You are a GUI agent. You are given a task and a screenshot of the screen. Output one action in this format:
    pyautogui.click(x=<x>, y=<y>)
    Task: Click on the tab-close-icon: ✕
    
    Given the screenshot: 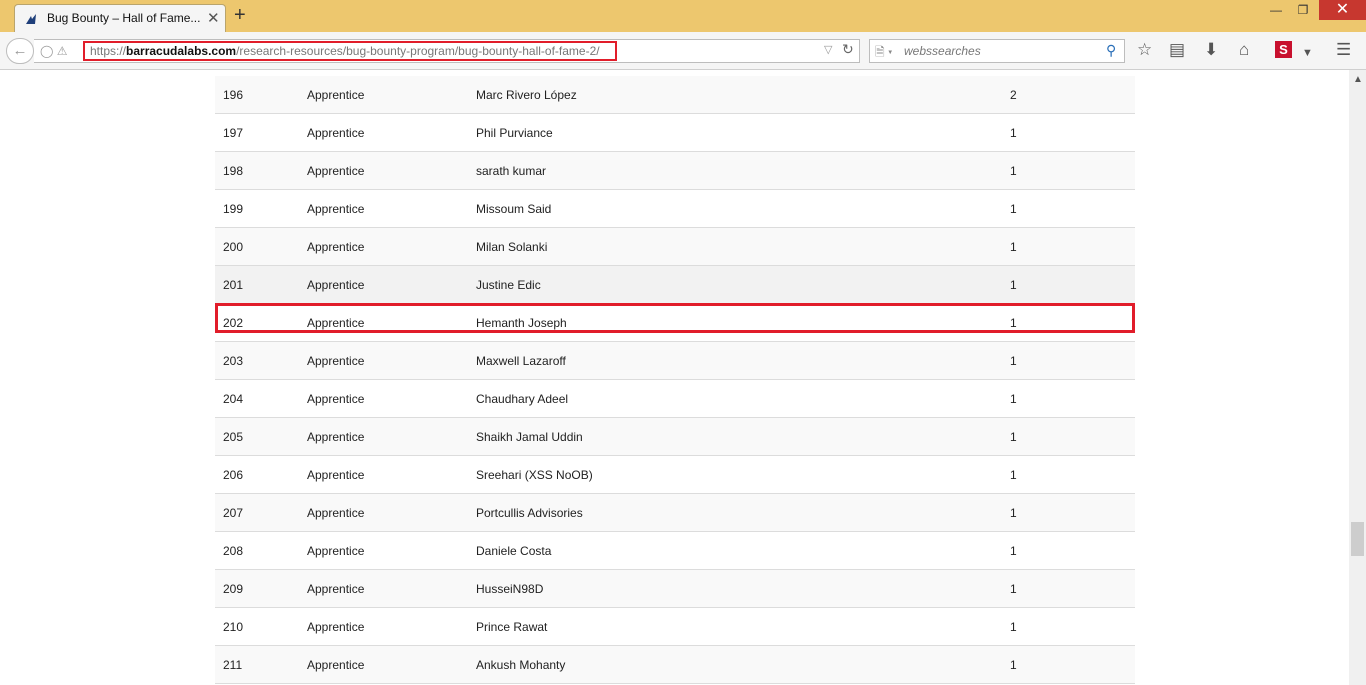 What is the action you would take?
    pyautogui.click(x=213, y=18)
    